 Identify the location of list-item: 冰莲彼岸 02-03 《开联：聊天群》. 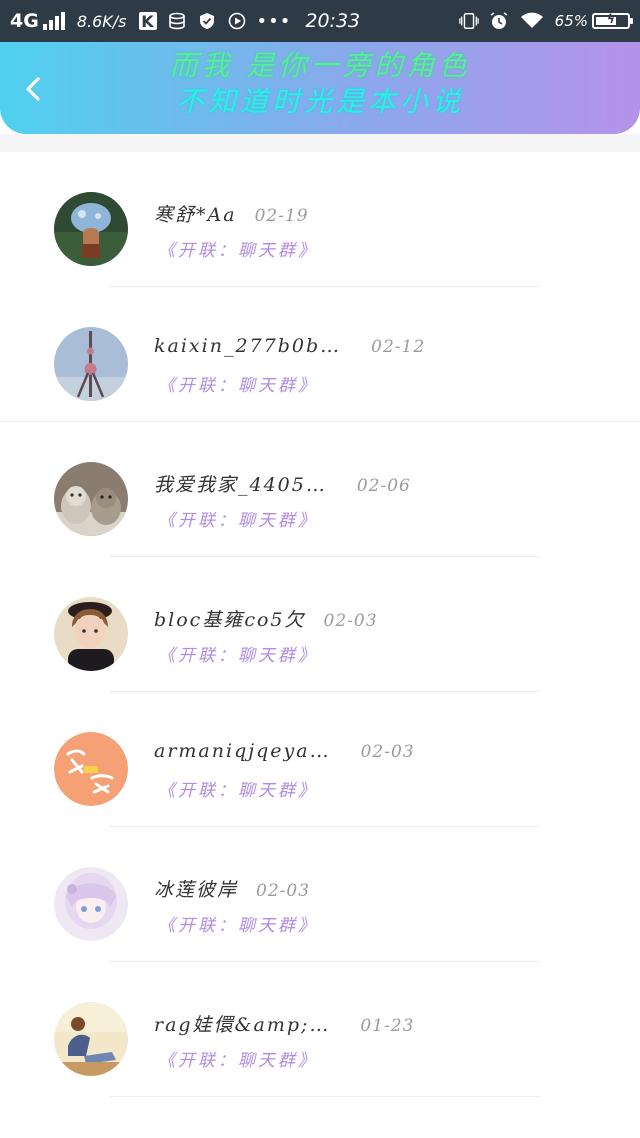
(320, 894).